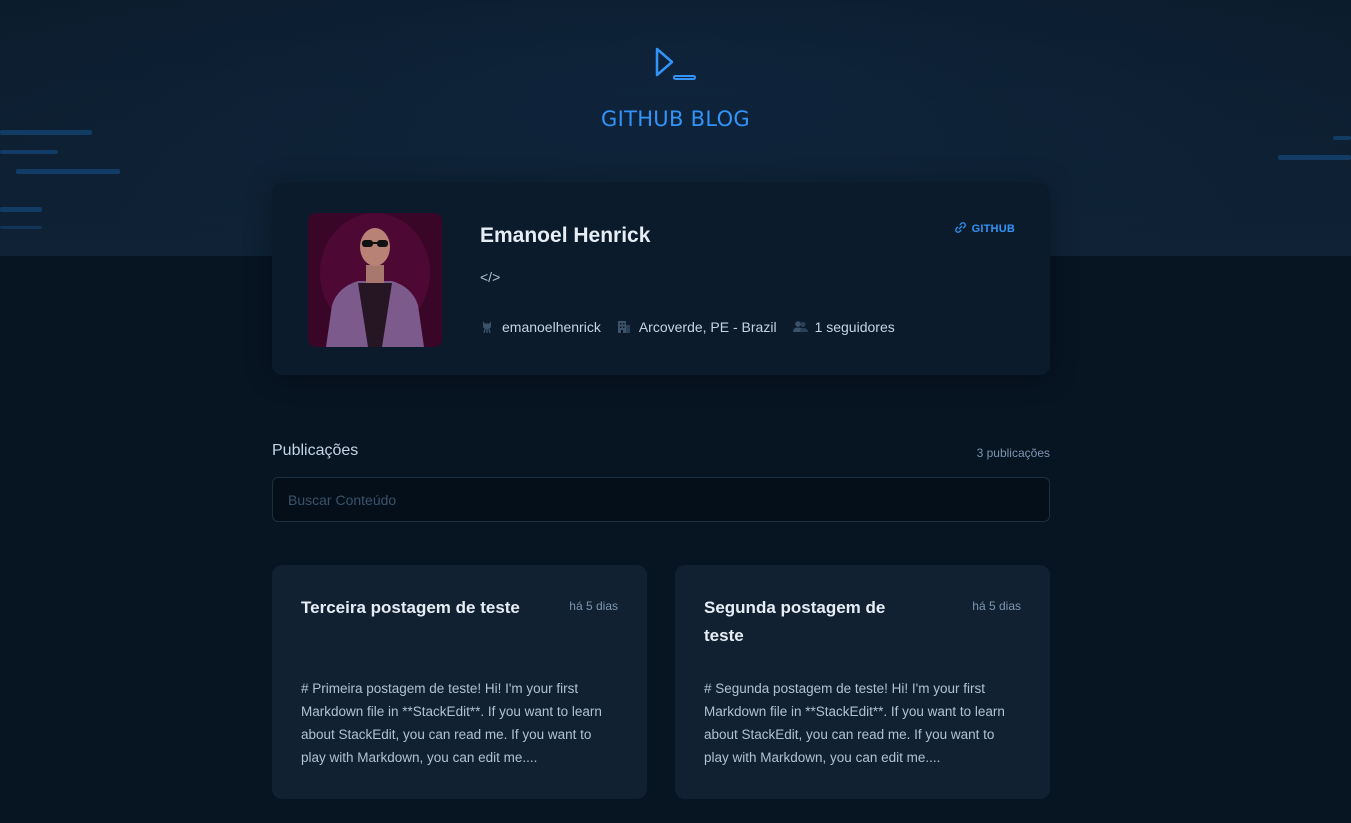 This screenshot has height=823, width=1351. What do you see at coordinates (854, 327) in the screenshot?
I see `followers: 1 seguidores` at bounding box center [854, 327].